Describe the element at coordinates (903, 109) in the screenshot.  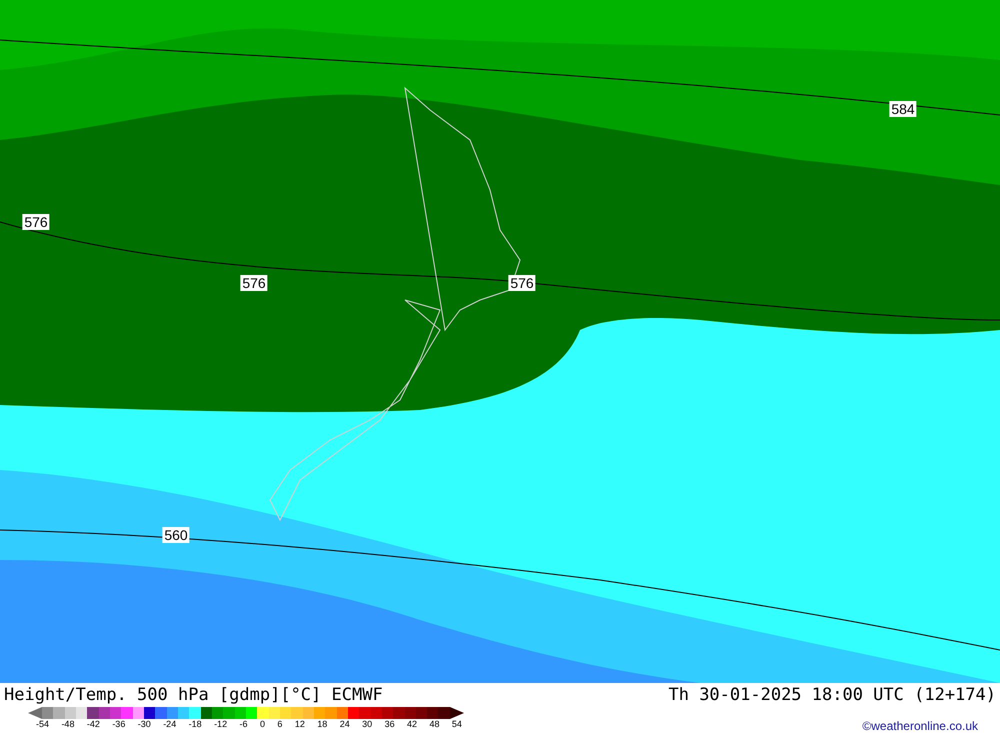
I see `height-label: 584` at that location.